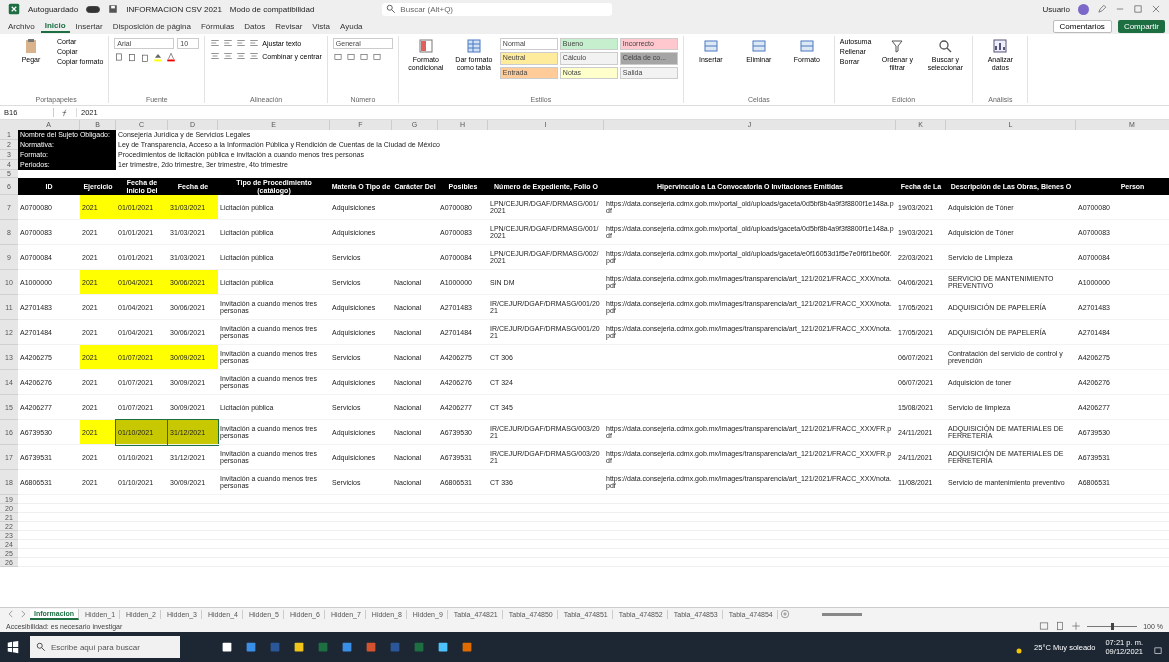 This screenshot has height=662, width=1169. Describe the element at coordinates (1138, 9) in the screenshot. I see `maximize-icon` at that location.